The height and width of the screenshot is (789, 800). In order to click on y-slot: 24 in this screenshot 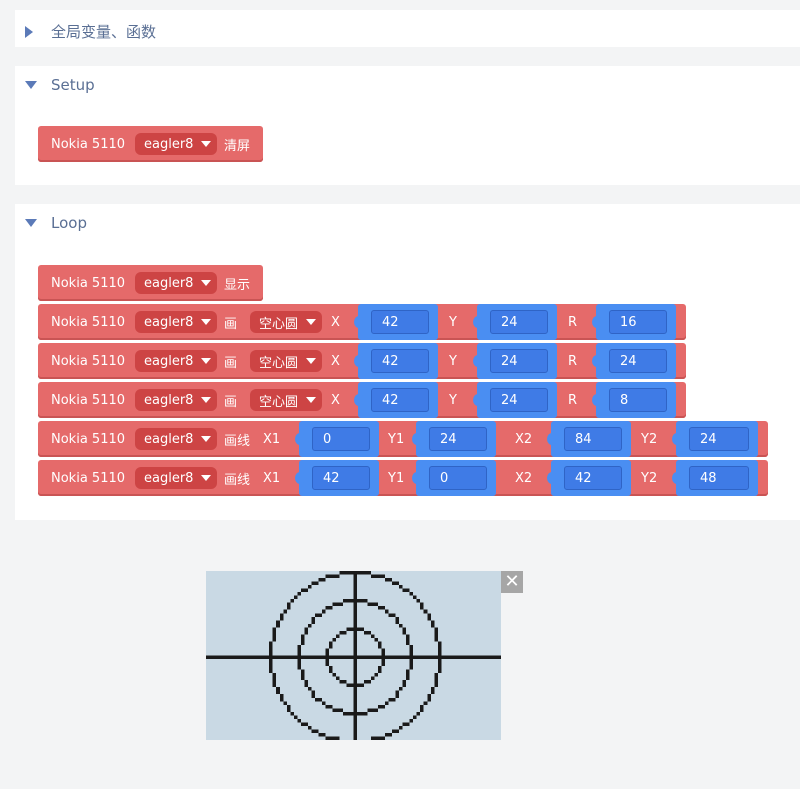, I will do `click(515, 400)`.